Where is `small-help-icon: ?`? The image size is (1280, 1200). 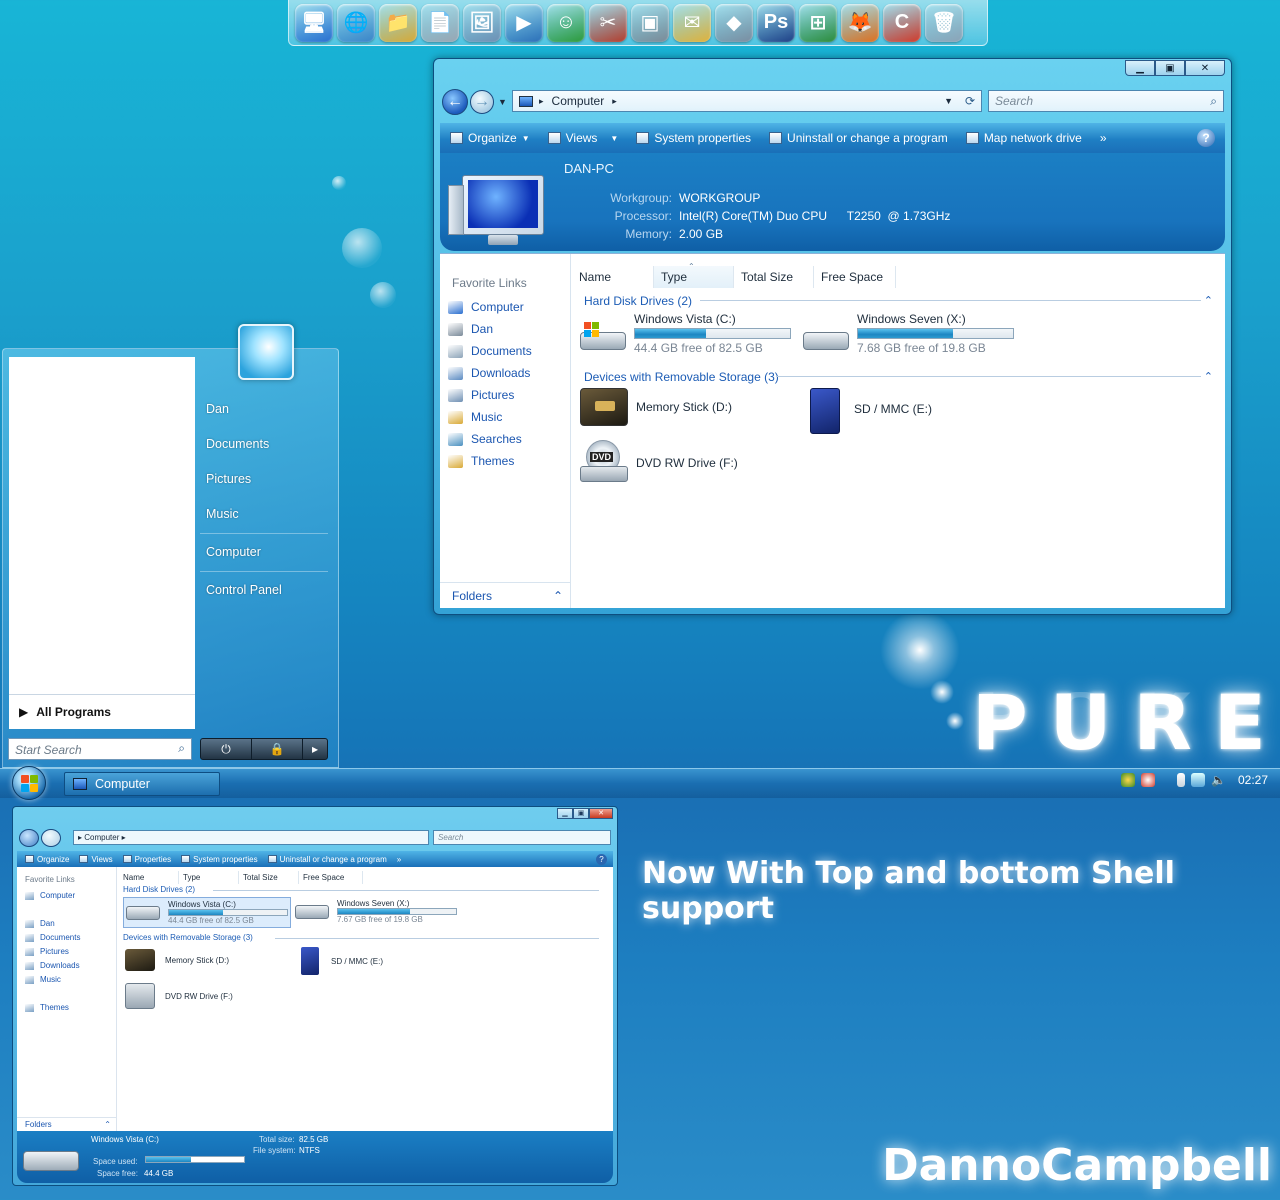
small-help-icon: ? is located at coordinates (601, 859).